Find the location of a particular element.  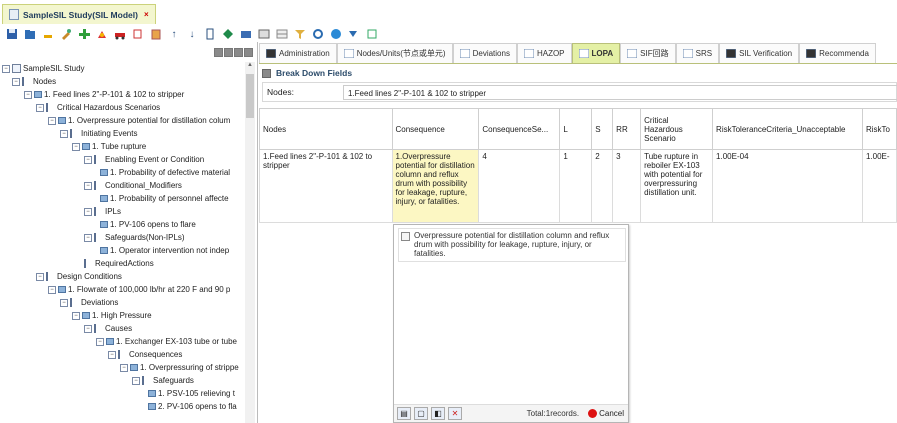

dropdown-icon is located at coordinates (354, 34).